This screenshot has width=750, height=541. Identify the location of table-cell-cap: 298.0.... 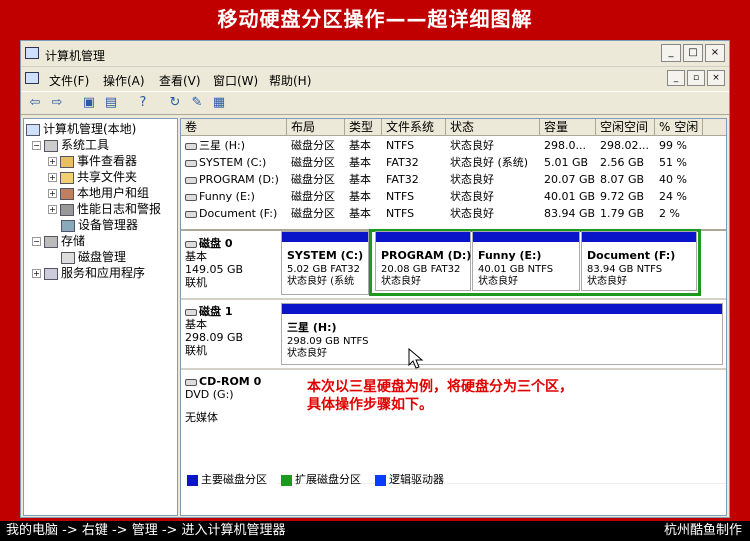
(565, 145).